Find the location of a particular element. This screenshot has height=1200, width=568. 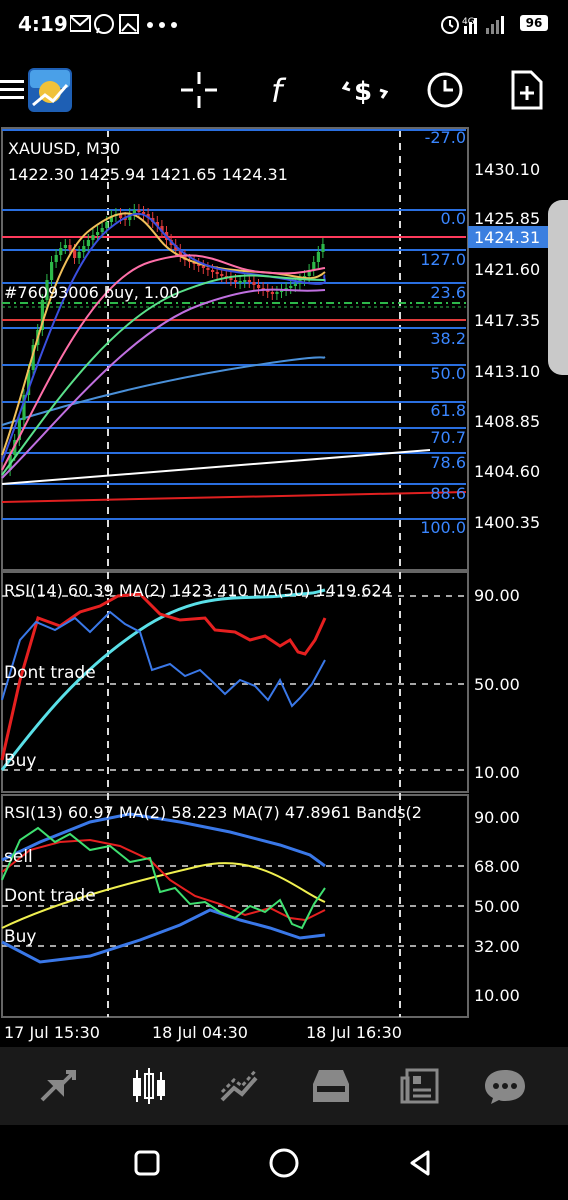

ma-blue is located at coordinates (163, 338).